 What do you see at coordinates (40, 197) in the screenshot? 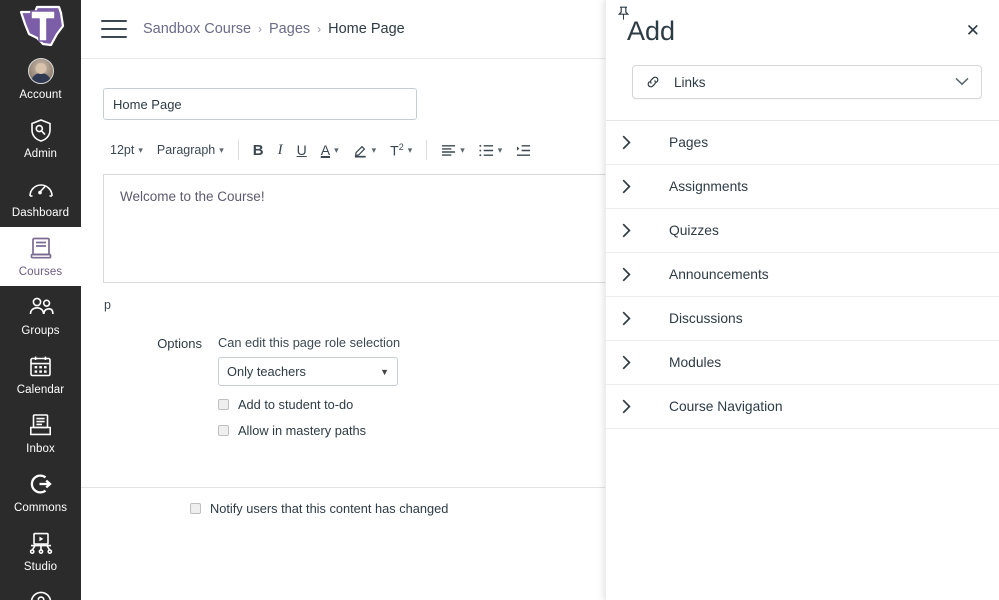
I see `sidebar-item-dashboard: Dashboard` at bounding box center [40, 197].